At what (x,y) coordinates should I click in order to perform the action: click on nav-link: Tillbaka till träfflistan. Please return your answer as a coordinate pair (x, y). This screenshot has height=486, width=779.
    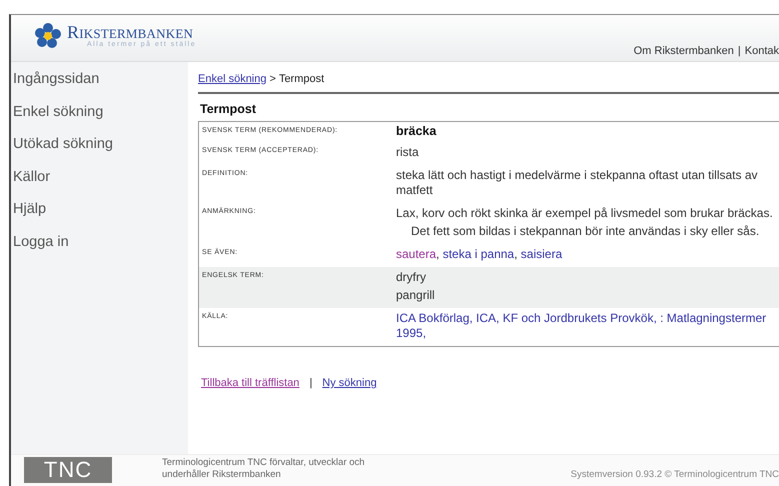
    Looking at the image, I should click on (250, 383).